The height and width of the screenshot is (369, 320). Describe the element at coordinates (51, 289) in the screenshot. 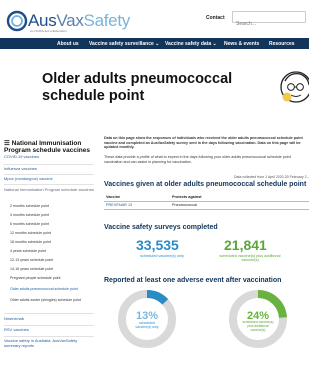

I see `sidebar-subitem-older-adults-pneumococcal: Older adults pneumococcal schedule point` at that location.